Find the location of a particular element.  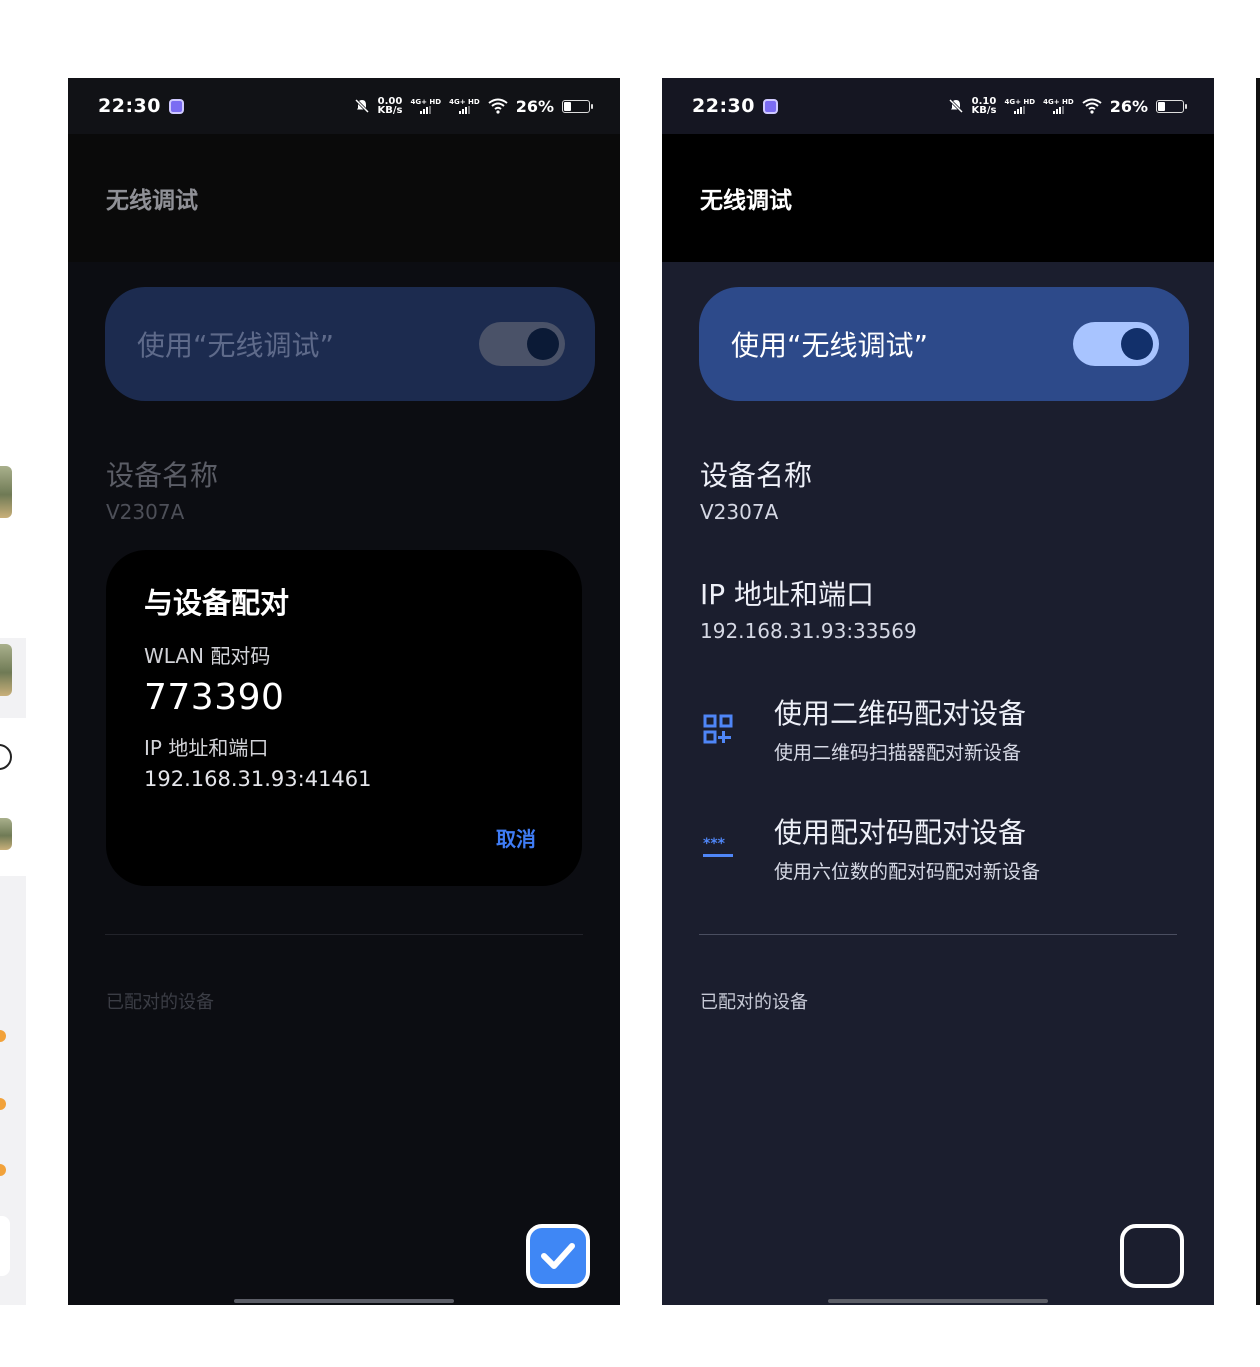

pair-with-qr-text: 使用二维码配对设备 使用二维码扫描器配对新设备 is located at coordinates (900, 728).